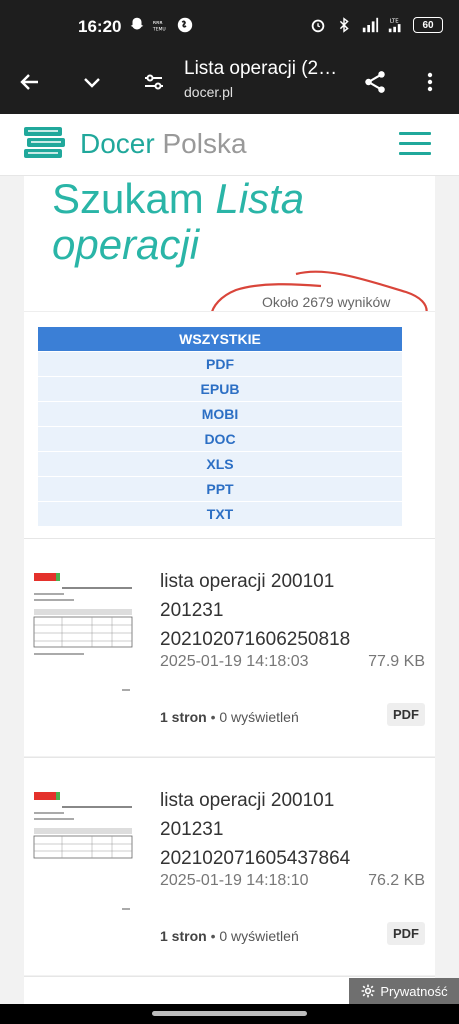 The width and height of the screenshot is (459, 1024). What do you see at coordinates (159, 29) in the screenshot?
I see `svg-text: TEMU` at bounding box center [159, 29].